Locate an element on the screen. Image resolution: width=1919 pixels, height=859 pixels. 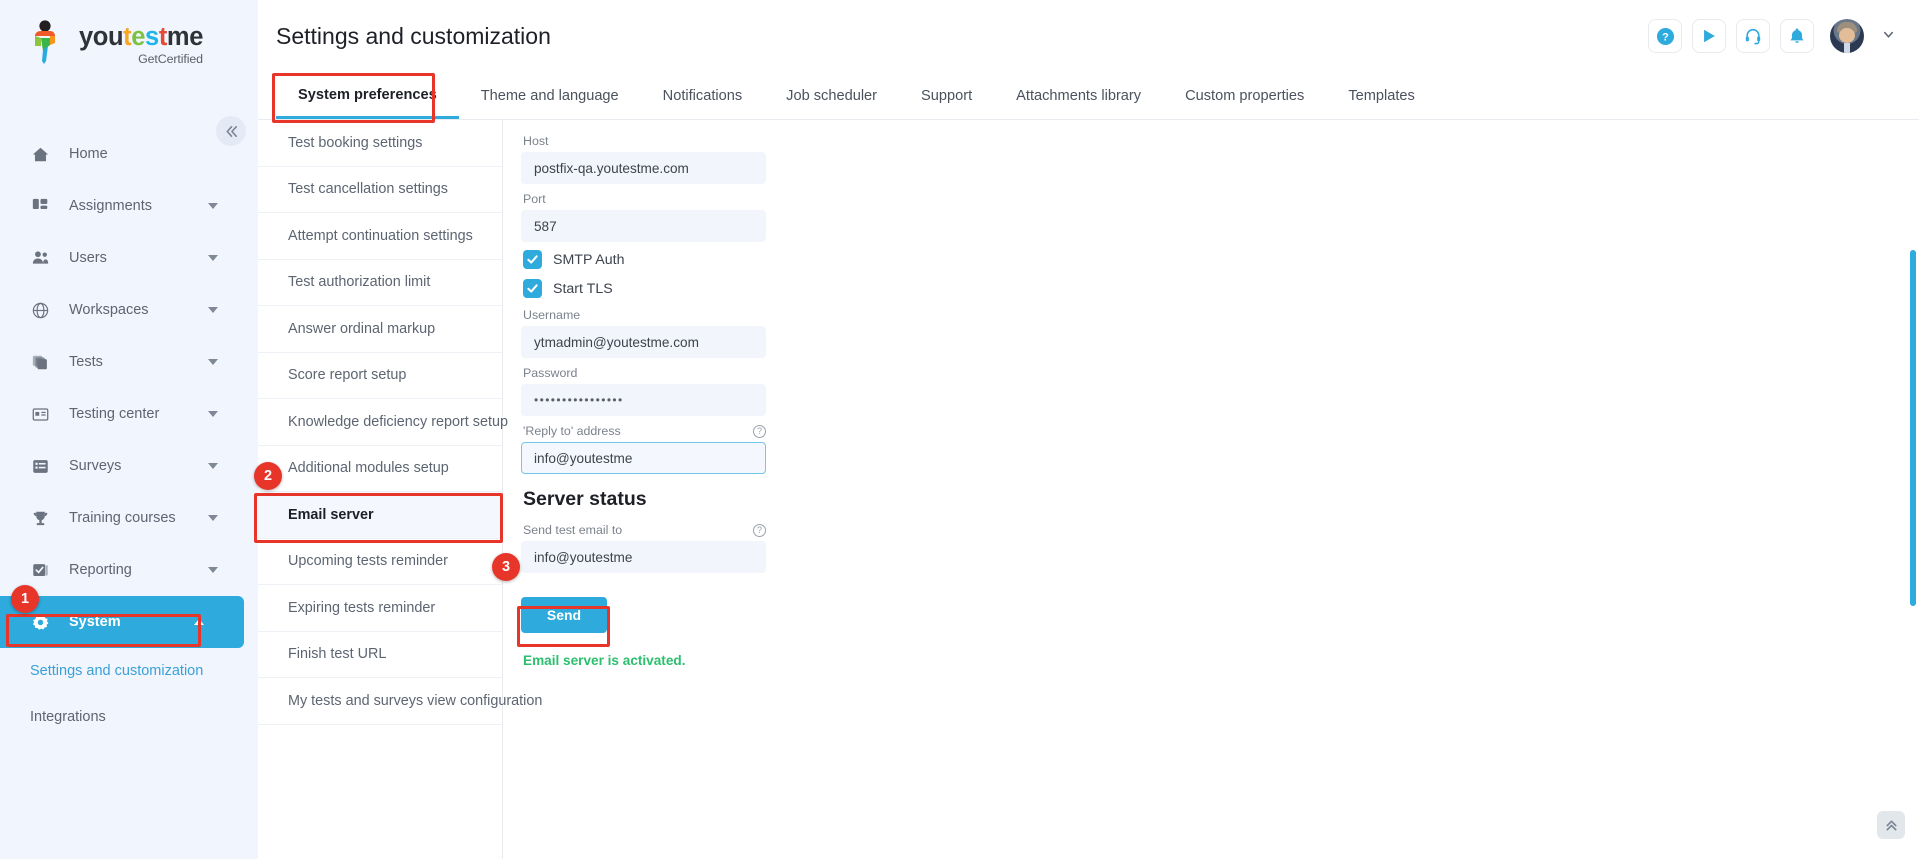
subnav-label: Test cancellation settings is located at coordinates (368, 189).